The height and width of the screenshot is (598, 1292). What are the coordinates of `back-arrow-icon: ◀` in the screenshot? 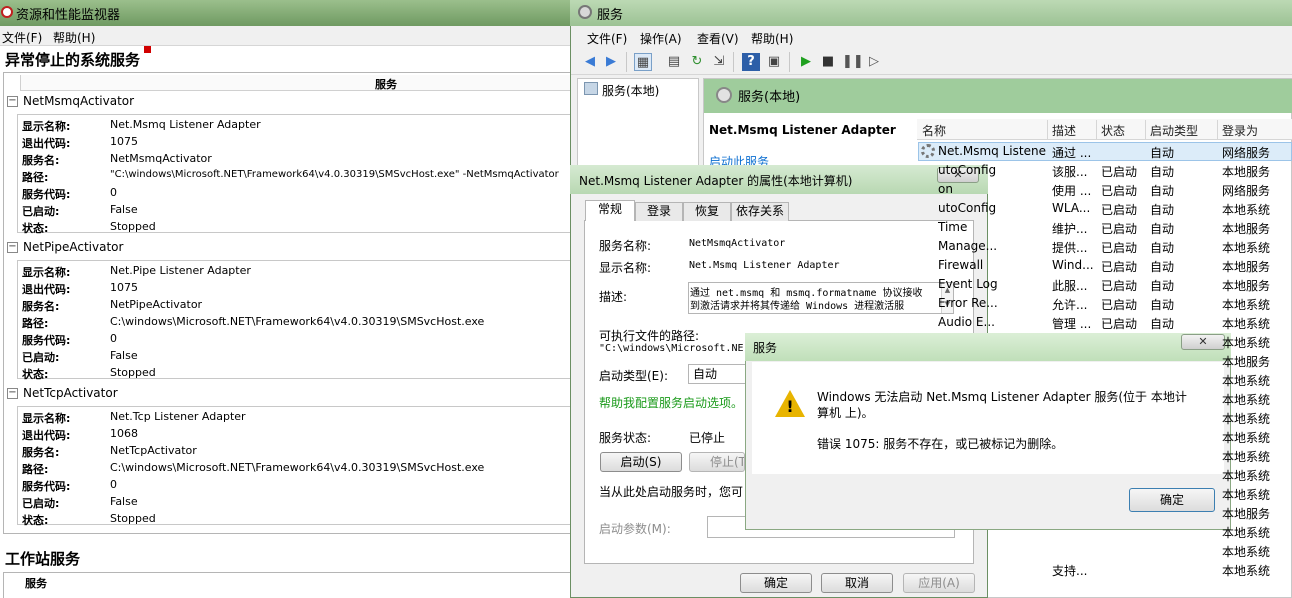 It's located at (590, 62).